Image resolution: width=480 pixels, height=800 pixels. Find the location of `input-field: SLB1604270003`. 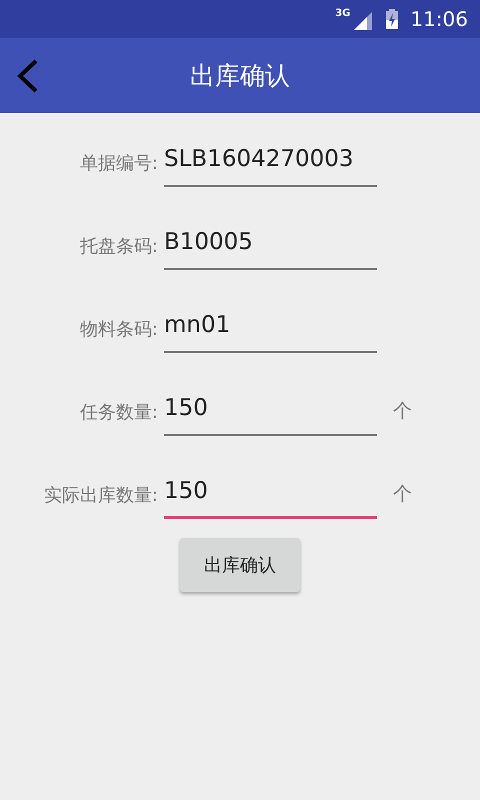

input-field: SLB1604270003 is located at coordinates (270, 164).